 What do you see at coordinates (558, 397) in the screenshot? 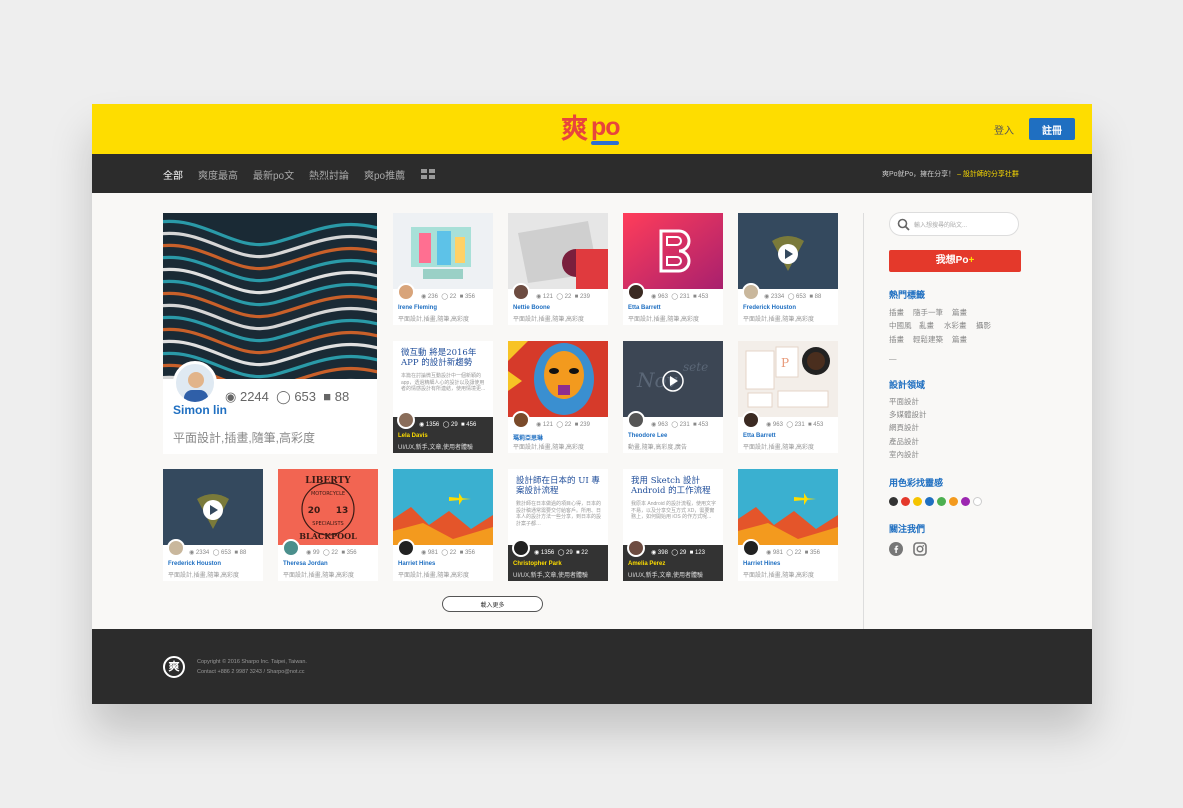
I see `post-card: ◉ 121 ◯ 22 ■ 239 瑪莉亞思琳 平面設計,插畫,隨筆,高彩度` at bounding box center [558, 397].